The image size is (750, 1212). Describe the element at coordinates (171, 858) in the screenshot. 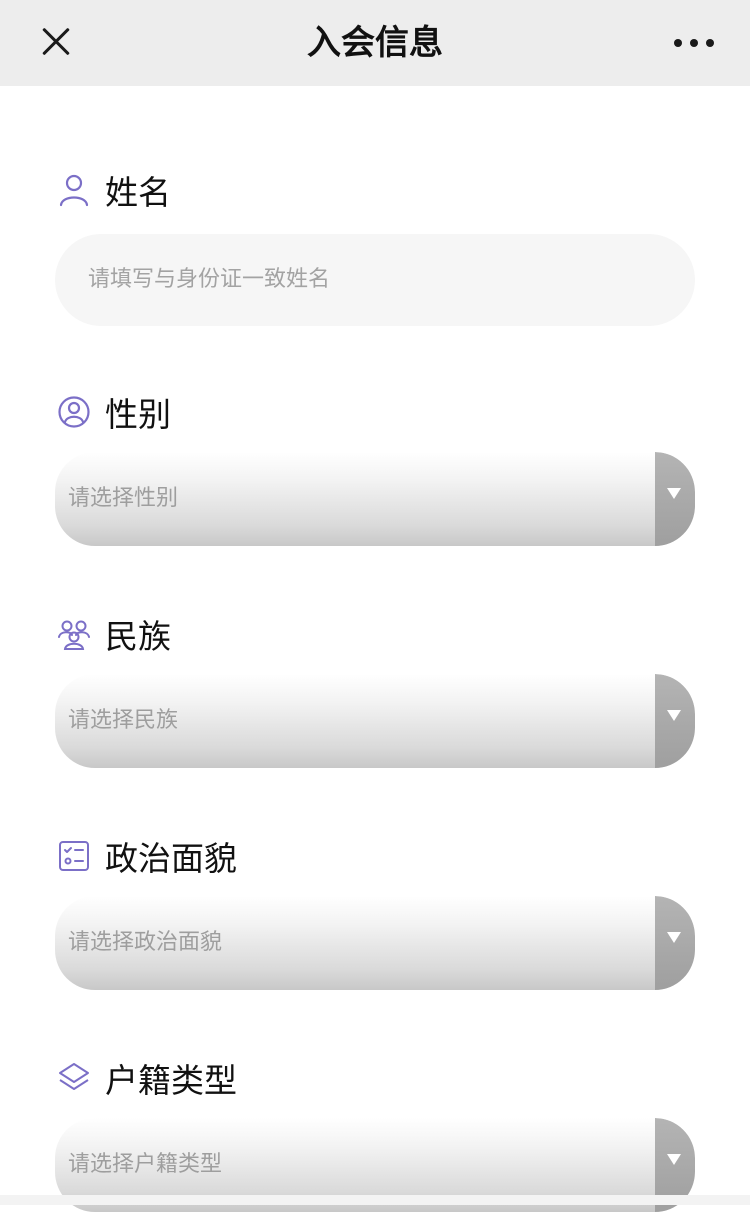

I see `field-label: 政治面貌` at that location.